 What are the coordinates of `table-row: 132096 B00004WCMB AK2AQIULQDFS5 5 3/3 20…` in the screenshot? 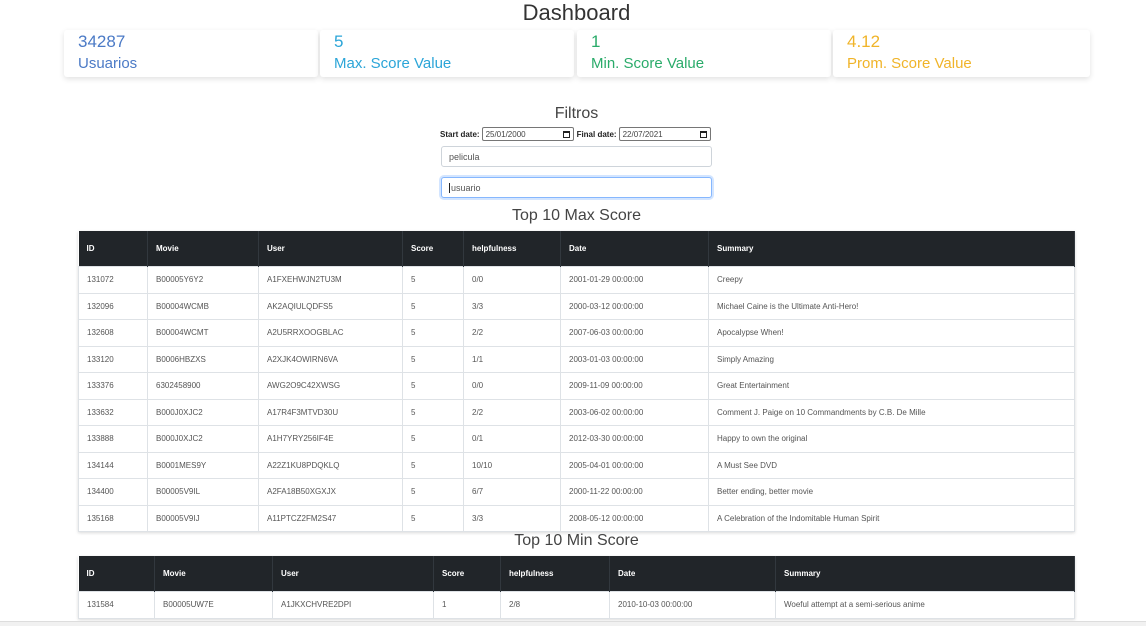 It's located at (576, 306).